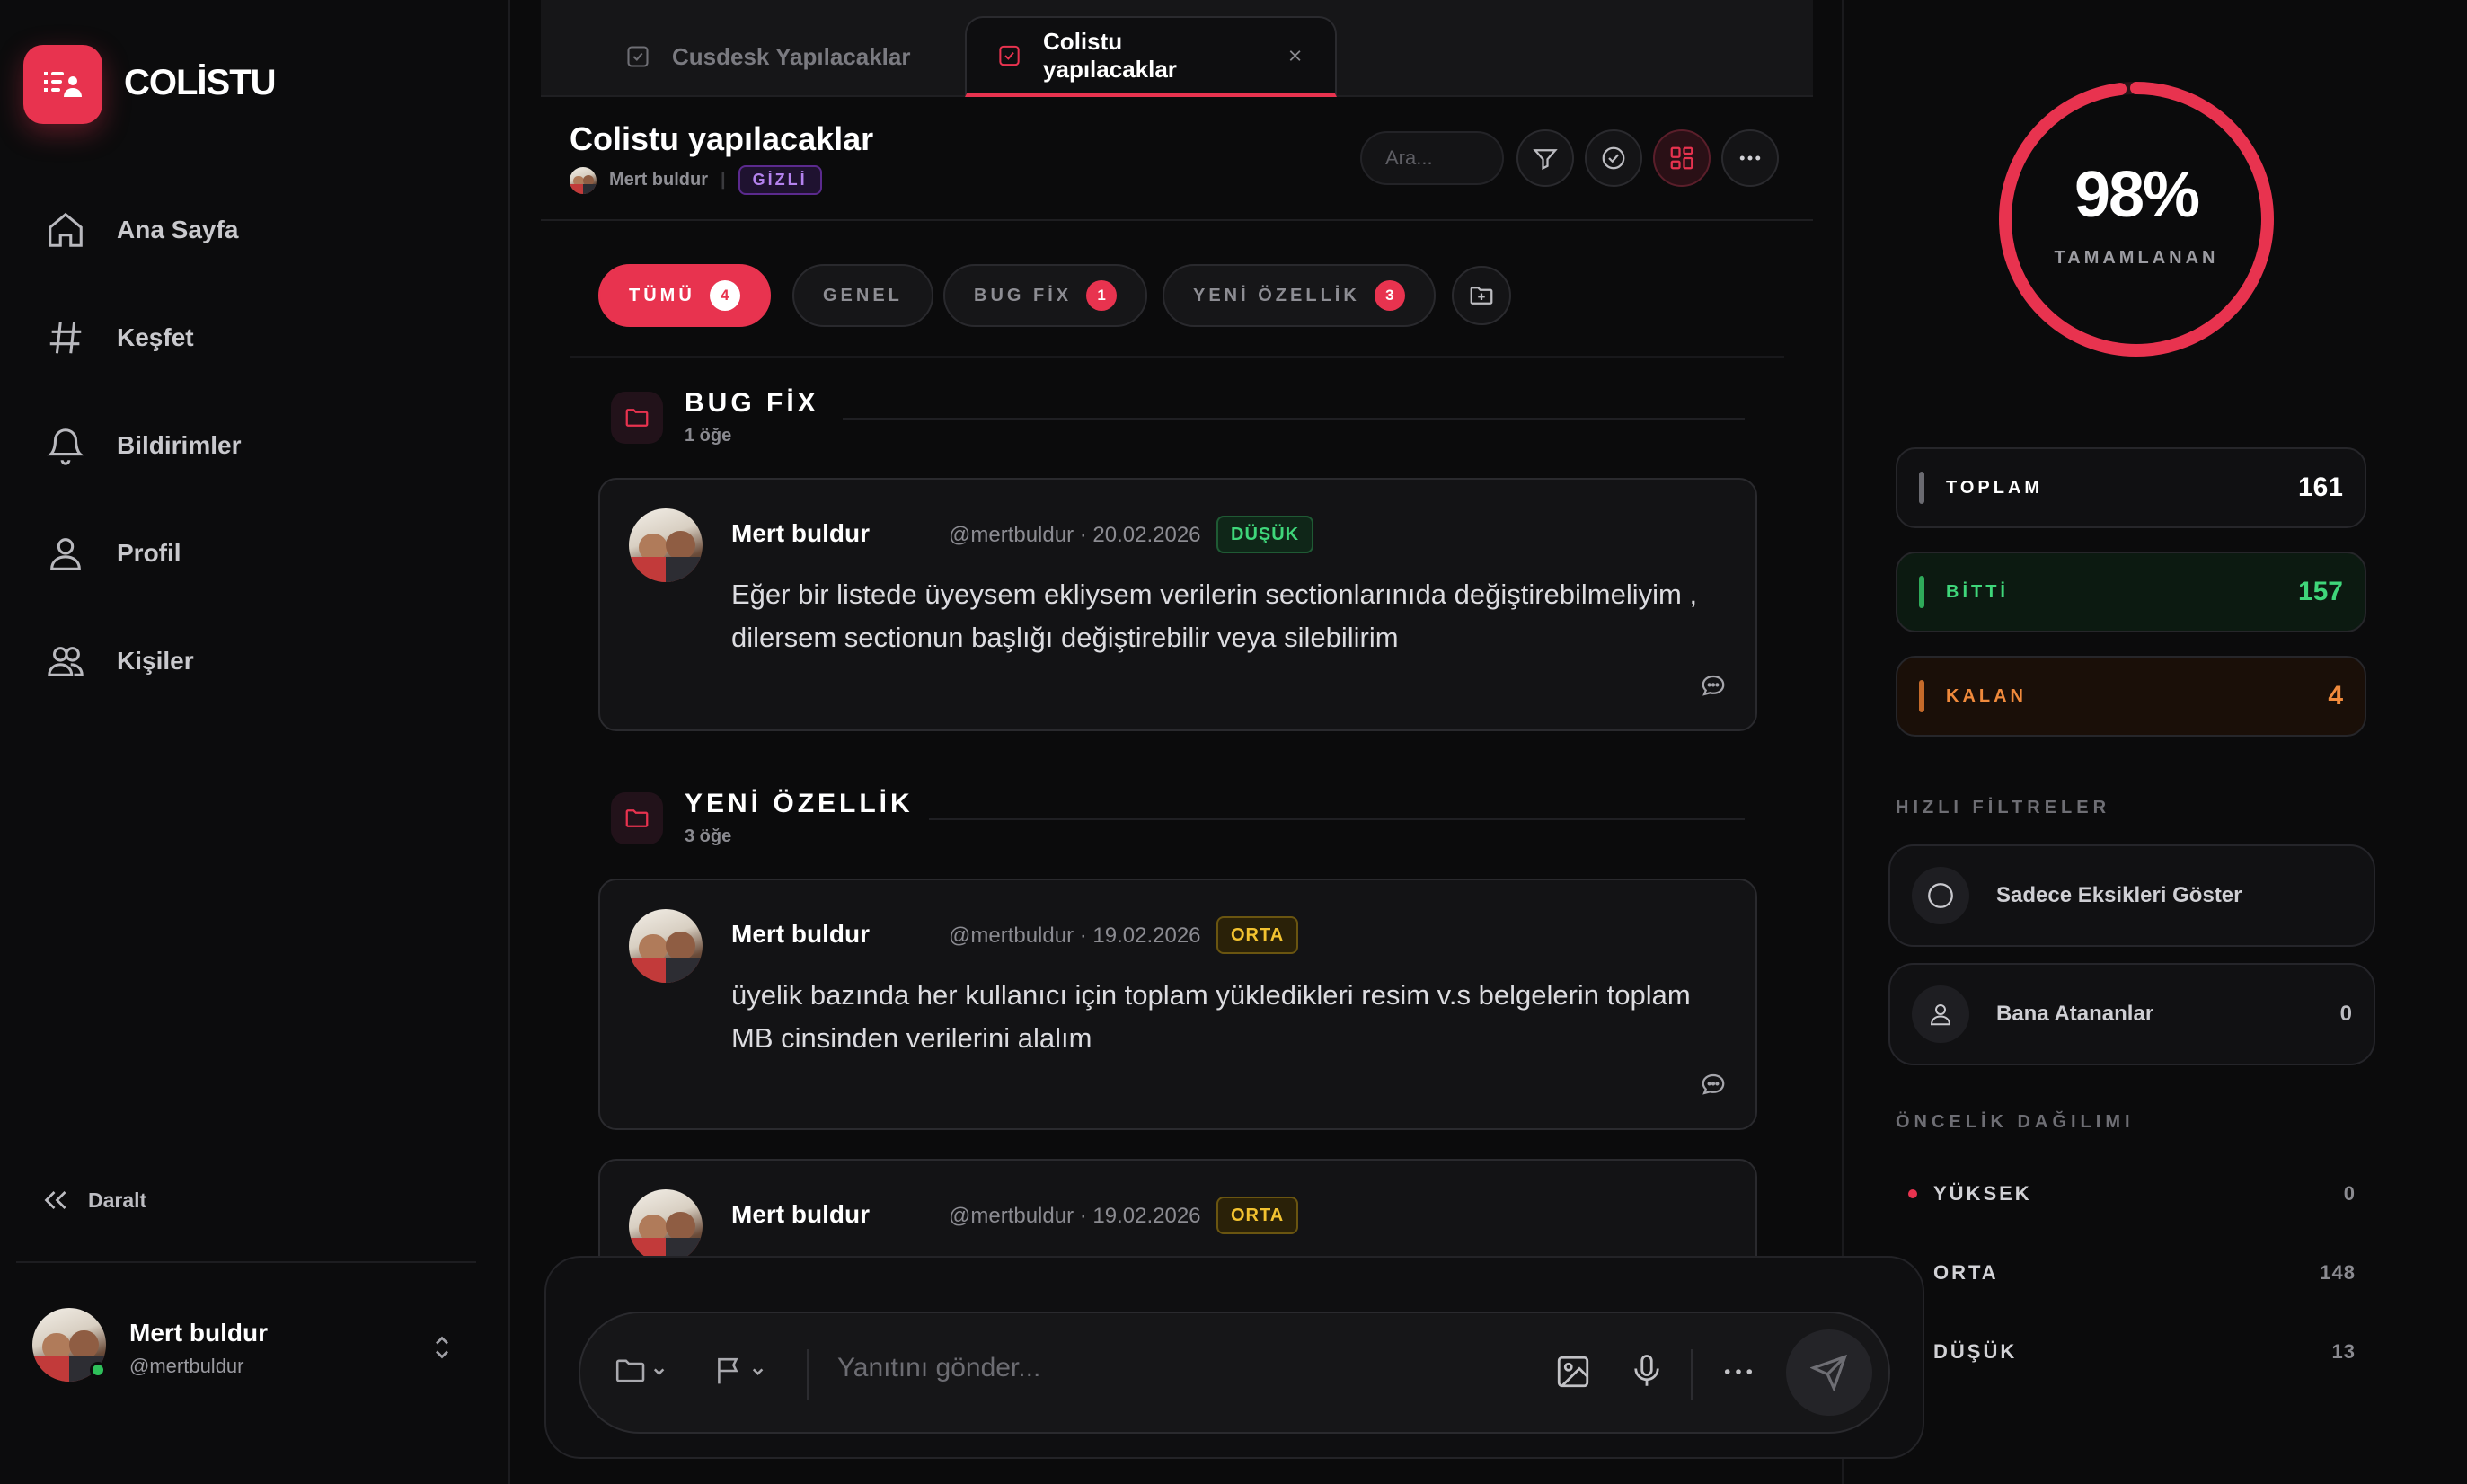 The height and width of the screenshot is (1484, 2467). What do you see at coordinates (2119, 895) in the screenshot?
I see `filter-label: Sadece Eksikleri Göster` at bounding box center [2119, 895].